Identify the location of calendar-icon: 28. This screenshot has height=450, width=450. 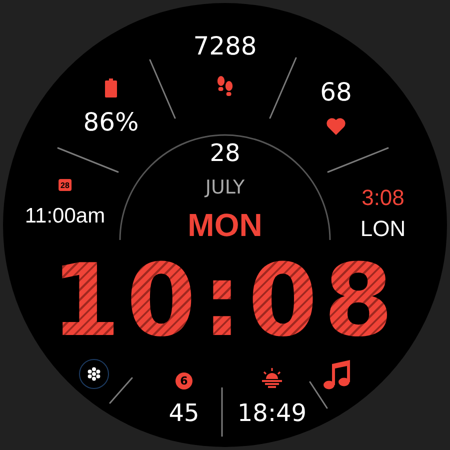
(65, 185).